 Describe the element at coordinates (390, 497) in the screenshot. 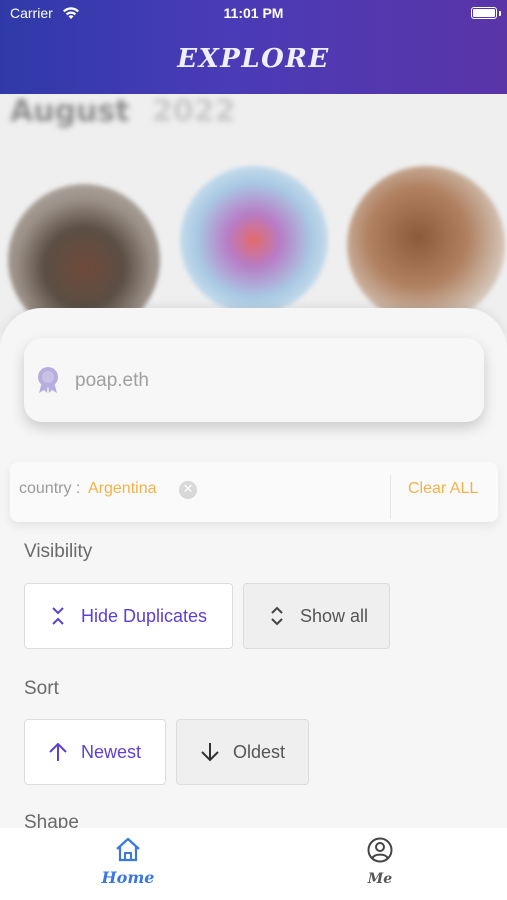

I see `divider` at that location.